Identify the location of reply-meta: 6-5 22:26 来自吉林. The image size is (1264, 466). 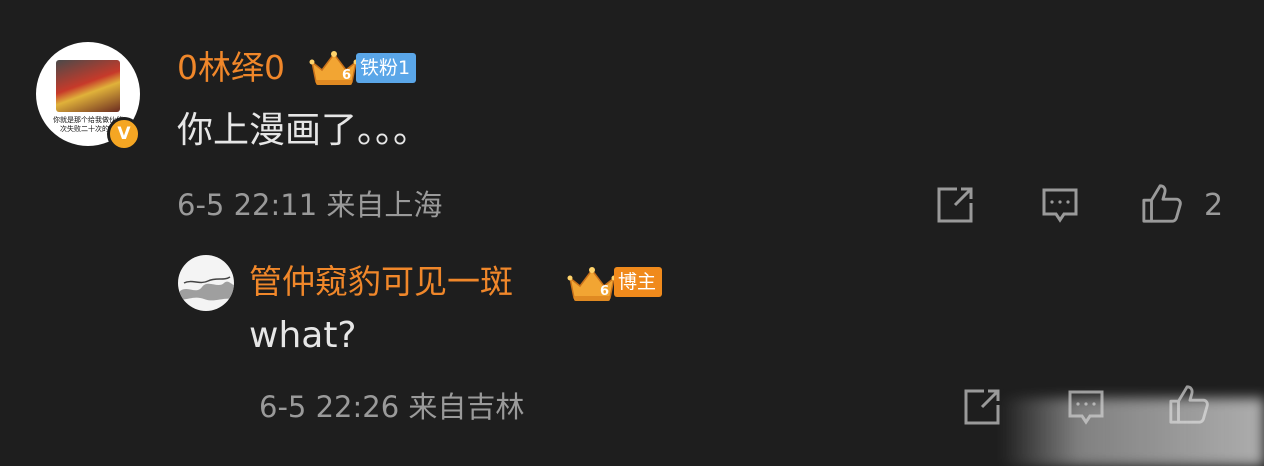
(391, 407).